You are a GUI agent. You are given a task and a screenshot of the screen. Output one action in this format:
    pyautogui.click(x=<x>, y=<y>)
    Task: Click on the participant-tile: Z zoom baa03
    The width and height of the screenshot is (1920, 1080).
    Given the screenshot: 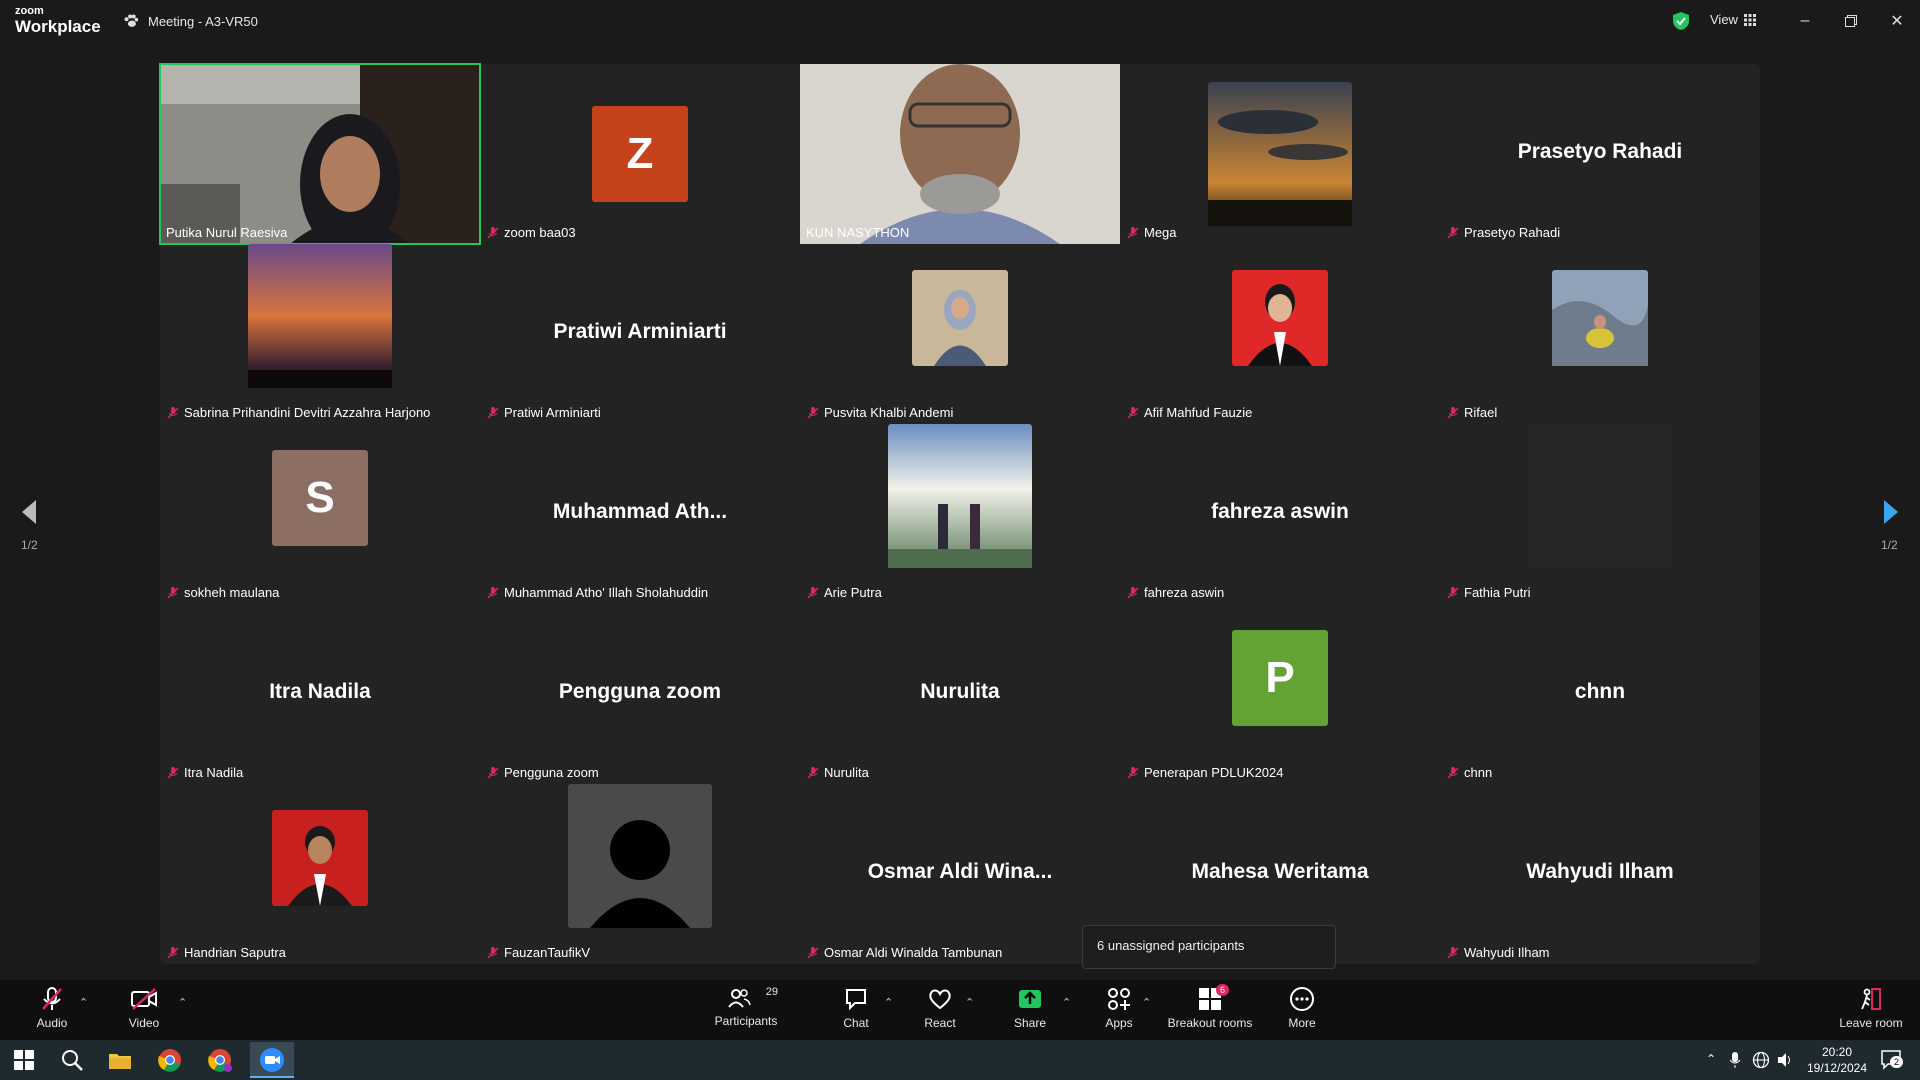 What is the action you would take?
    pyautogui.click(x=640, y=154)
    